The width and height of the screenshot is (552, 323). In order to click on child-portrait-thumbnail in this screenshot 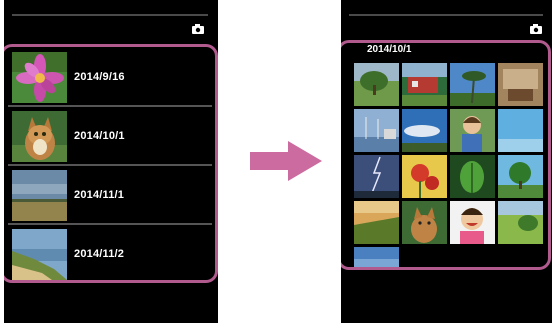, I will do `click(472, 130)`.